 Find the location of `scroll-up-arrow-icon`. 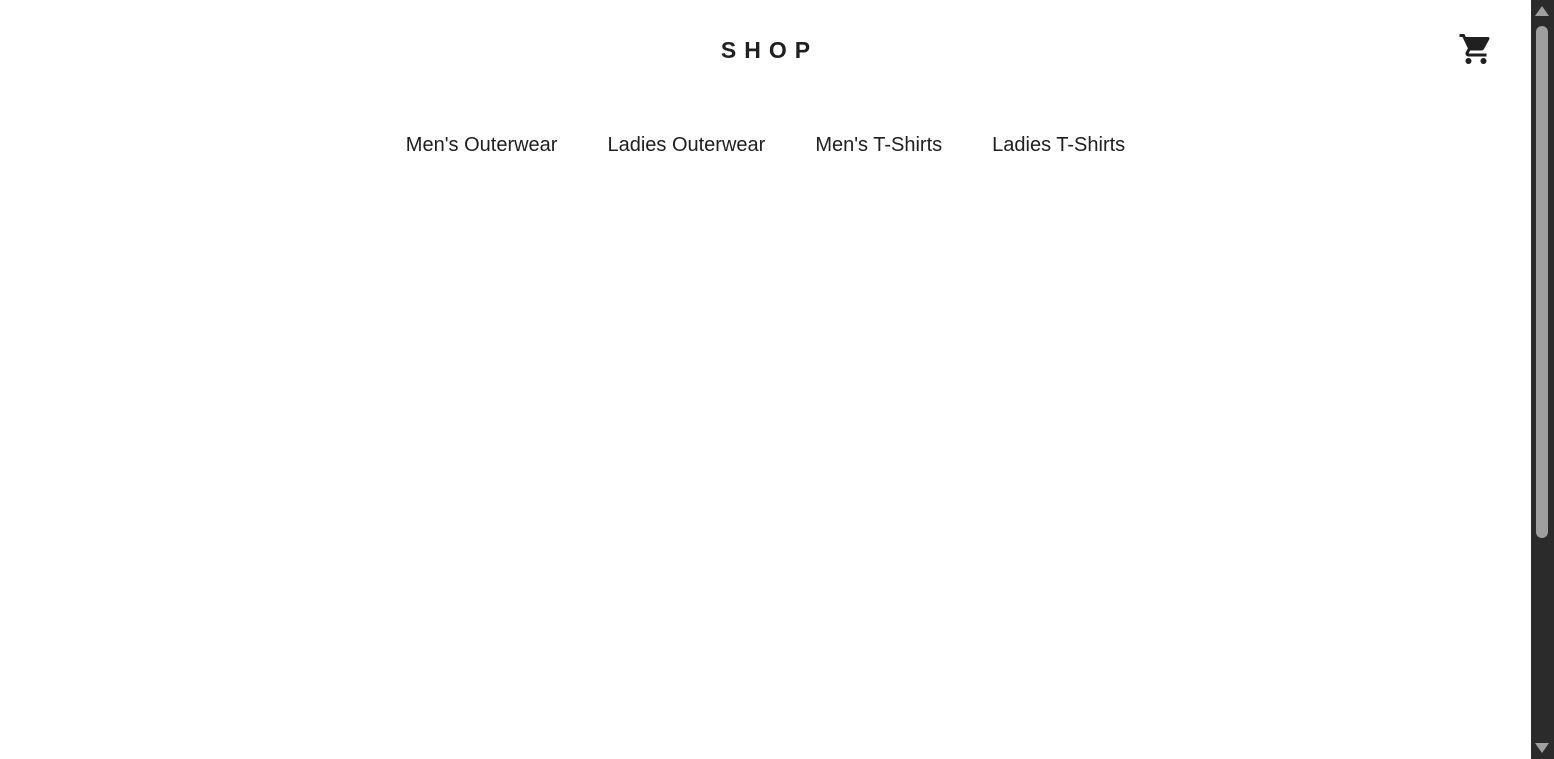

scroll-up-arrow-icon is located at coordinates (1542, 11).